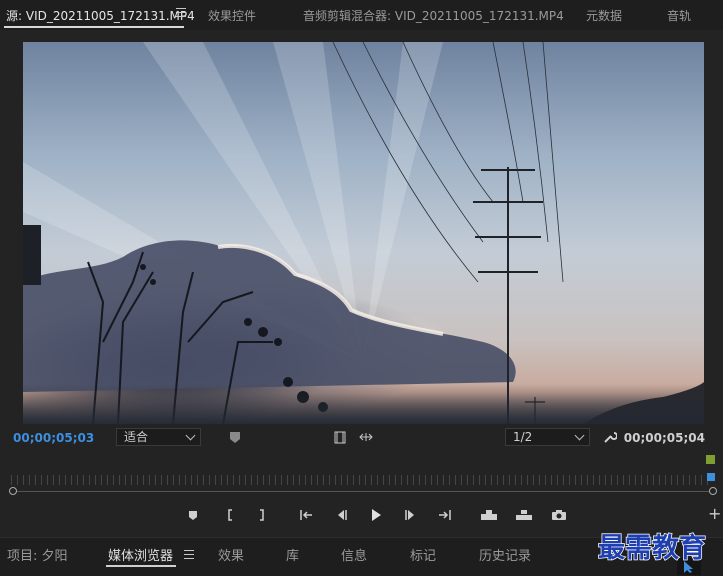 The image size is (723, 576). I want to click on wrench-icon, so click(610, 438).